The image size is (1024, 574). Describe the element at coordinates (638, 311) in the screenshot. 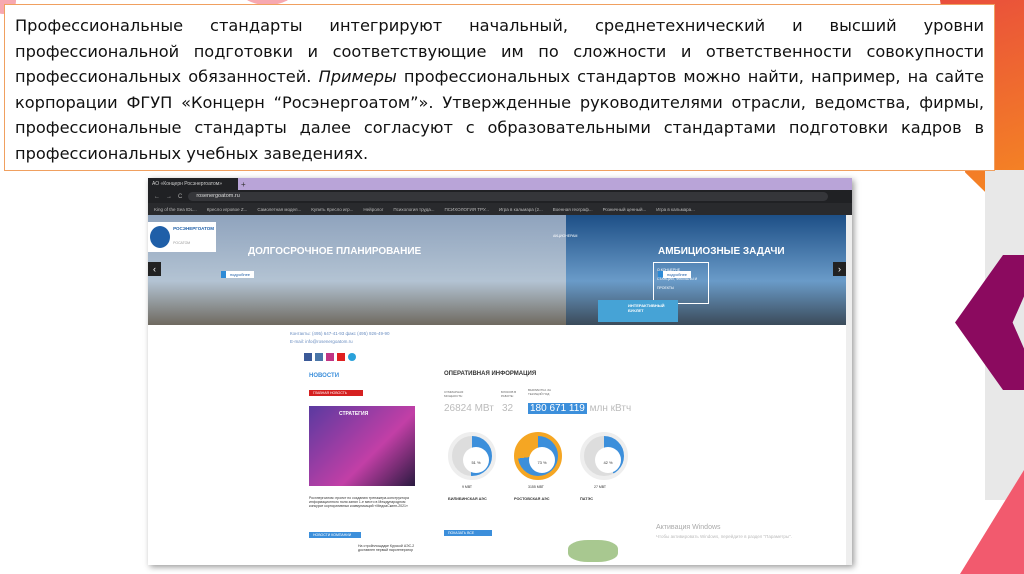

I see `booklet-banner: ИНТЕРАКТИВНЫЙ БУКЛЕТ` at that location.